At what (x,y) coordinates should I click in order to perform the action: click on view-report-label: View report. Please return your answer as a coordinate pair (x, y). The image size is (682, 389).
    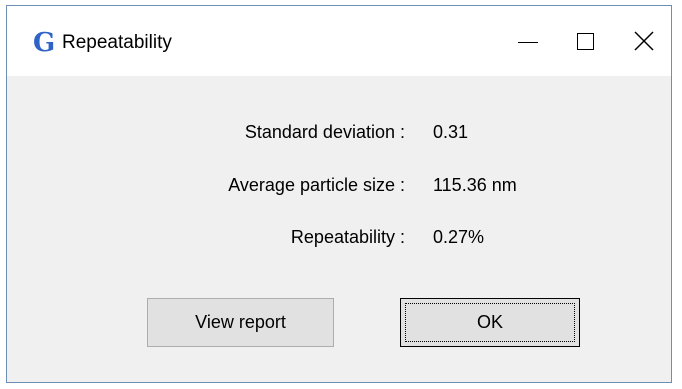
    Looking at the image, I should click on (240, 322).